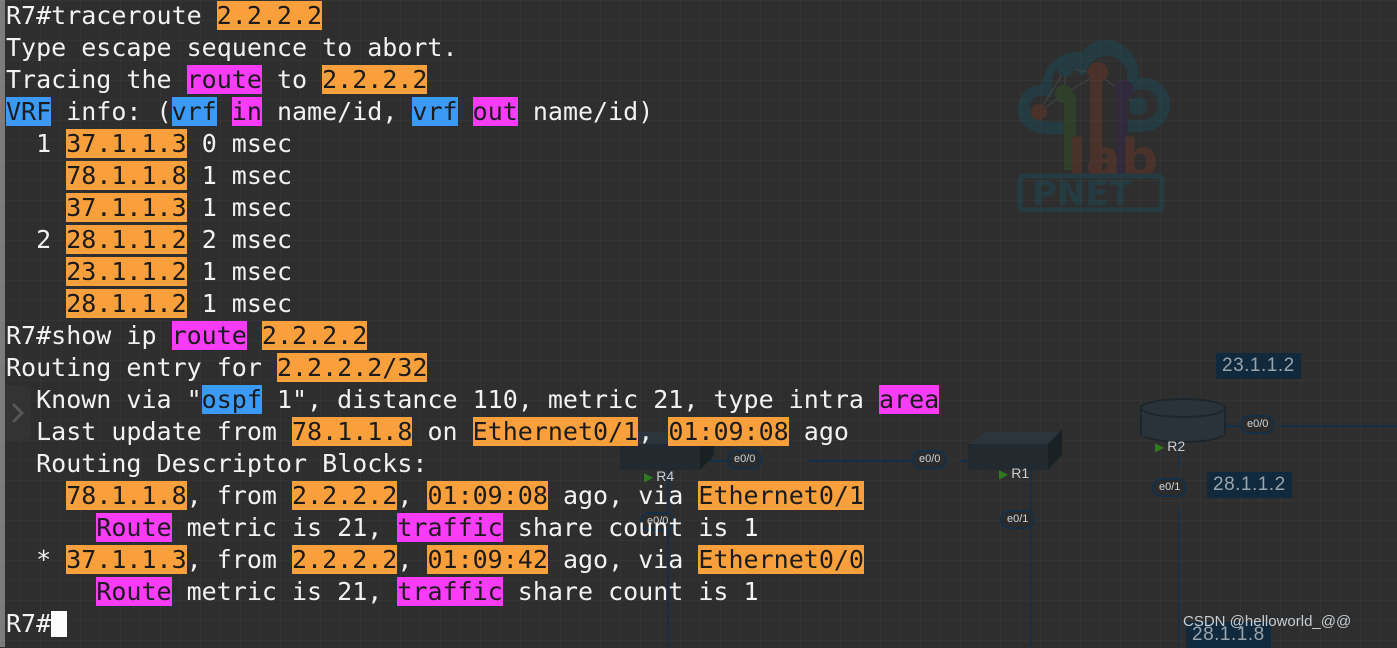 This screenshot has height=648, width=1397. Describe the element at coordinates (563, 48) in the screenshot. I see `line-escape-seq: Type escape sequence to abort.` at that location.